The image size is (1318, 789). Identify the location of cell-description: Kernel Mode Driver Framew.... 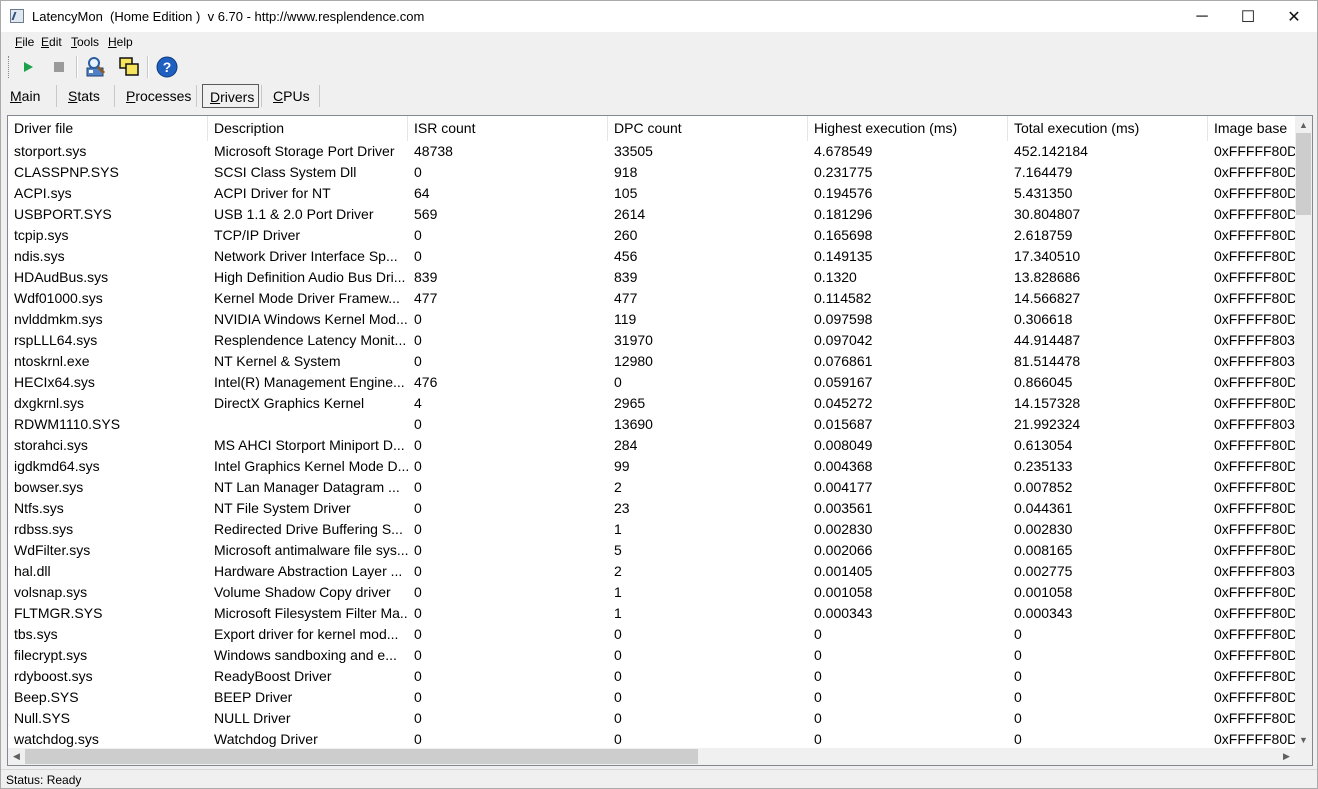
(307, 298).